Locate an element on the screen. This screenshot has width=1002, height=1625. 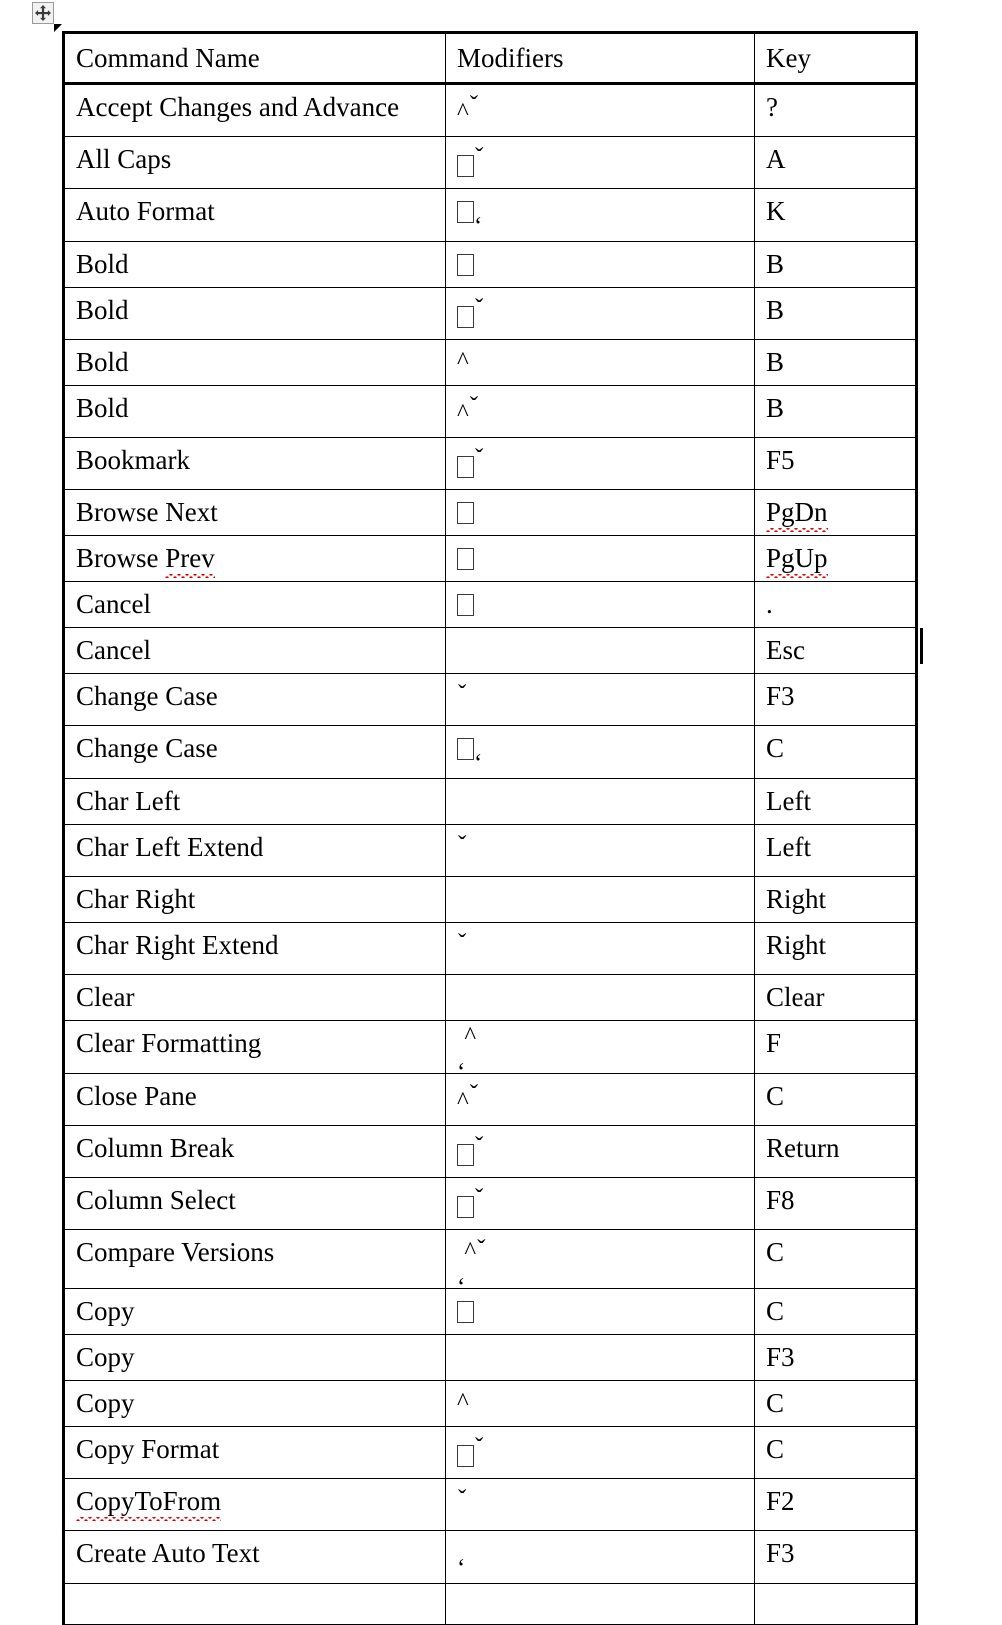
cell-key: PgDn is located at coordinates (836, 512).